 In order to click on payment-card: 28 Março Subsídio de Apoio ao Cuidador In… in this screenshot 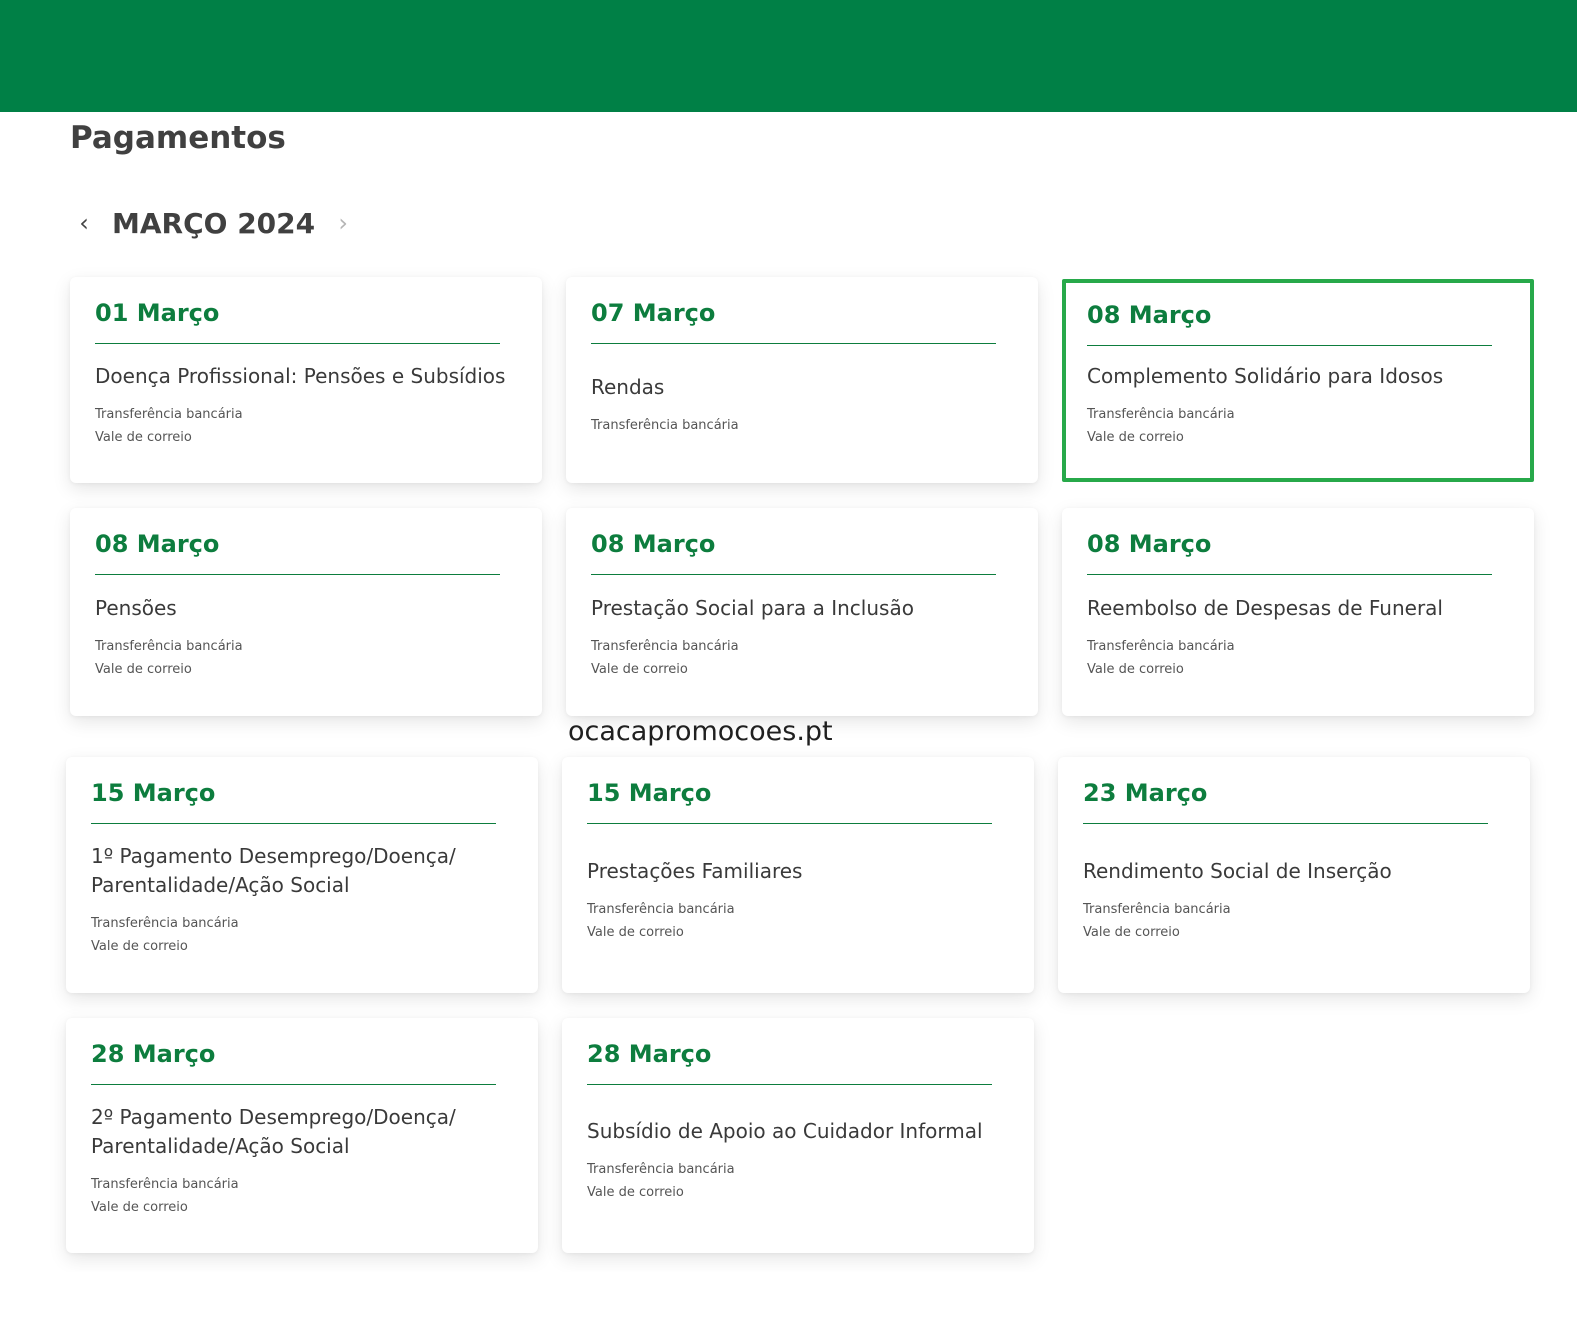, I will do `click(798, 1135)`.